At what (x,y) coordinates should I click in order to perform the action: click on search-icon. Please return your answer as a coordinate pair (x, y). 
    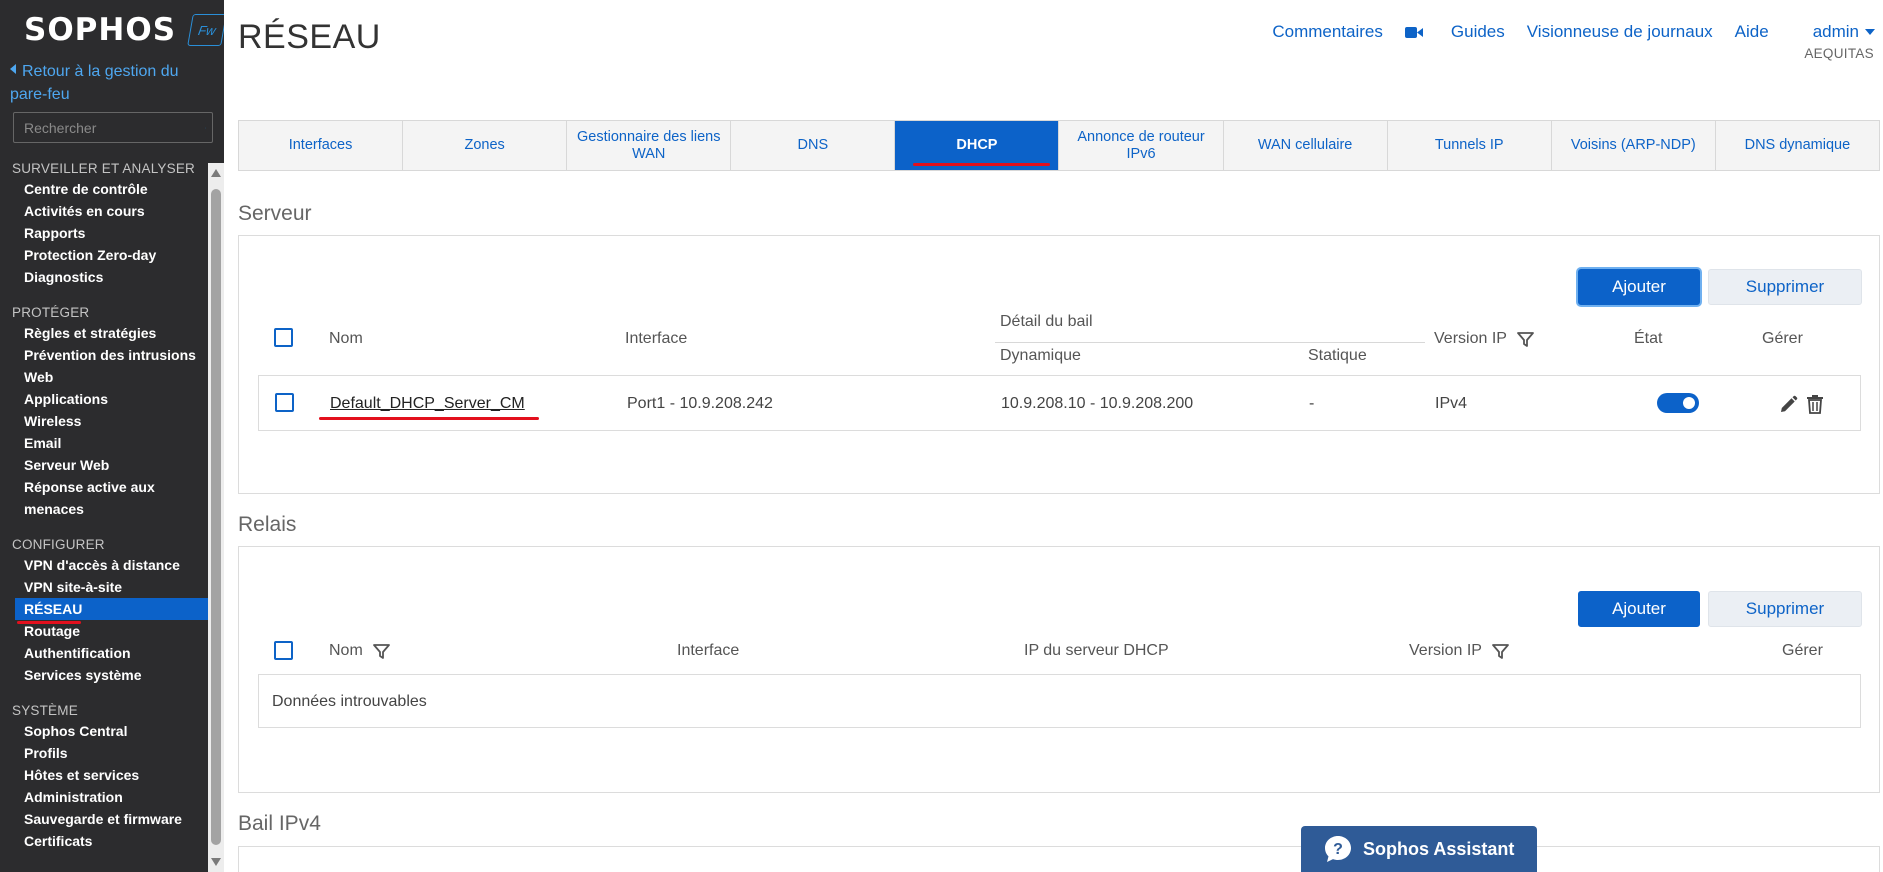
    Looking at the image, I should click on (205, 128).